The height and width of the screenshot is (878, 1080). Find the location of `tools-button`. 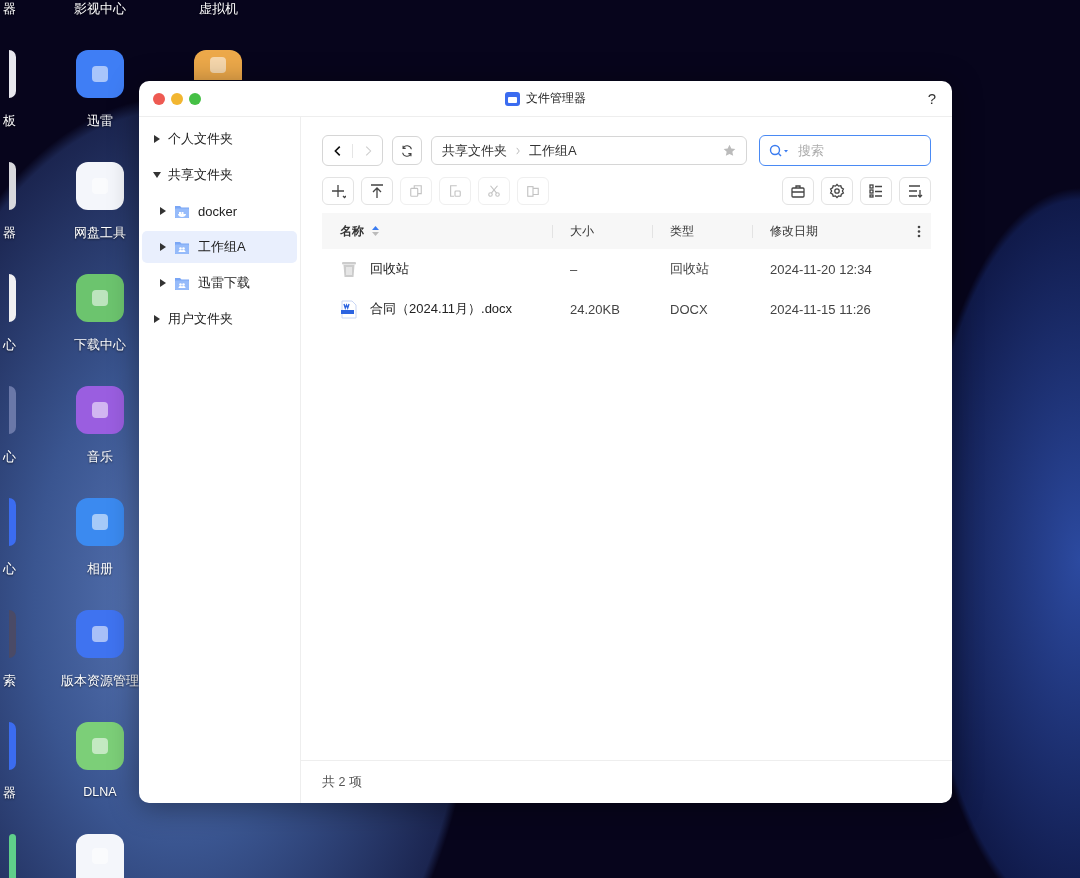

tools-button is located at coordinates (798, 190).